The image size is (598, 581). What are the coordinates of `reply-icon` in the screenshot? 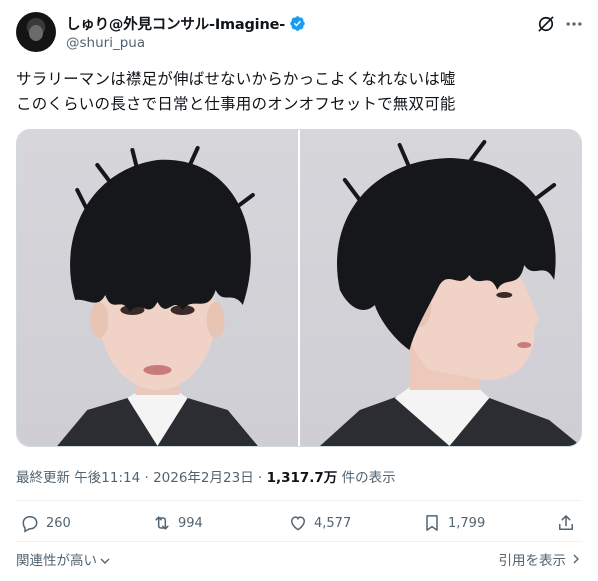 It's located at (30, 524).